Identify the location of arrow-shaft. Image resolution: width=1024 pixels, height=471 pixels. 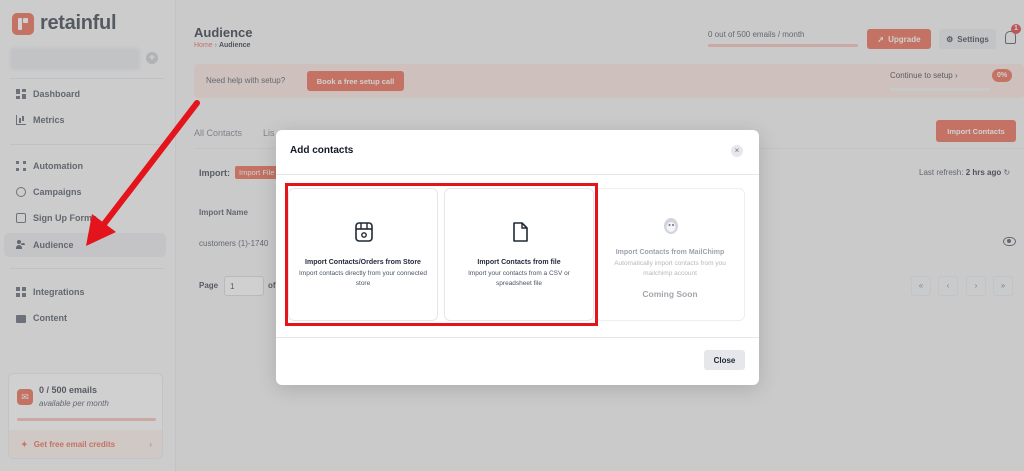
(149, 165).